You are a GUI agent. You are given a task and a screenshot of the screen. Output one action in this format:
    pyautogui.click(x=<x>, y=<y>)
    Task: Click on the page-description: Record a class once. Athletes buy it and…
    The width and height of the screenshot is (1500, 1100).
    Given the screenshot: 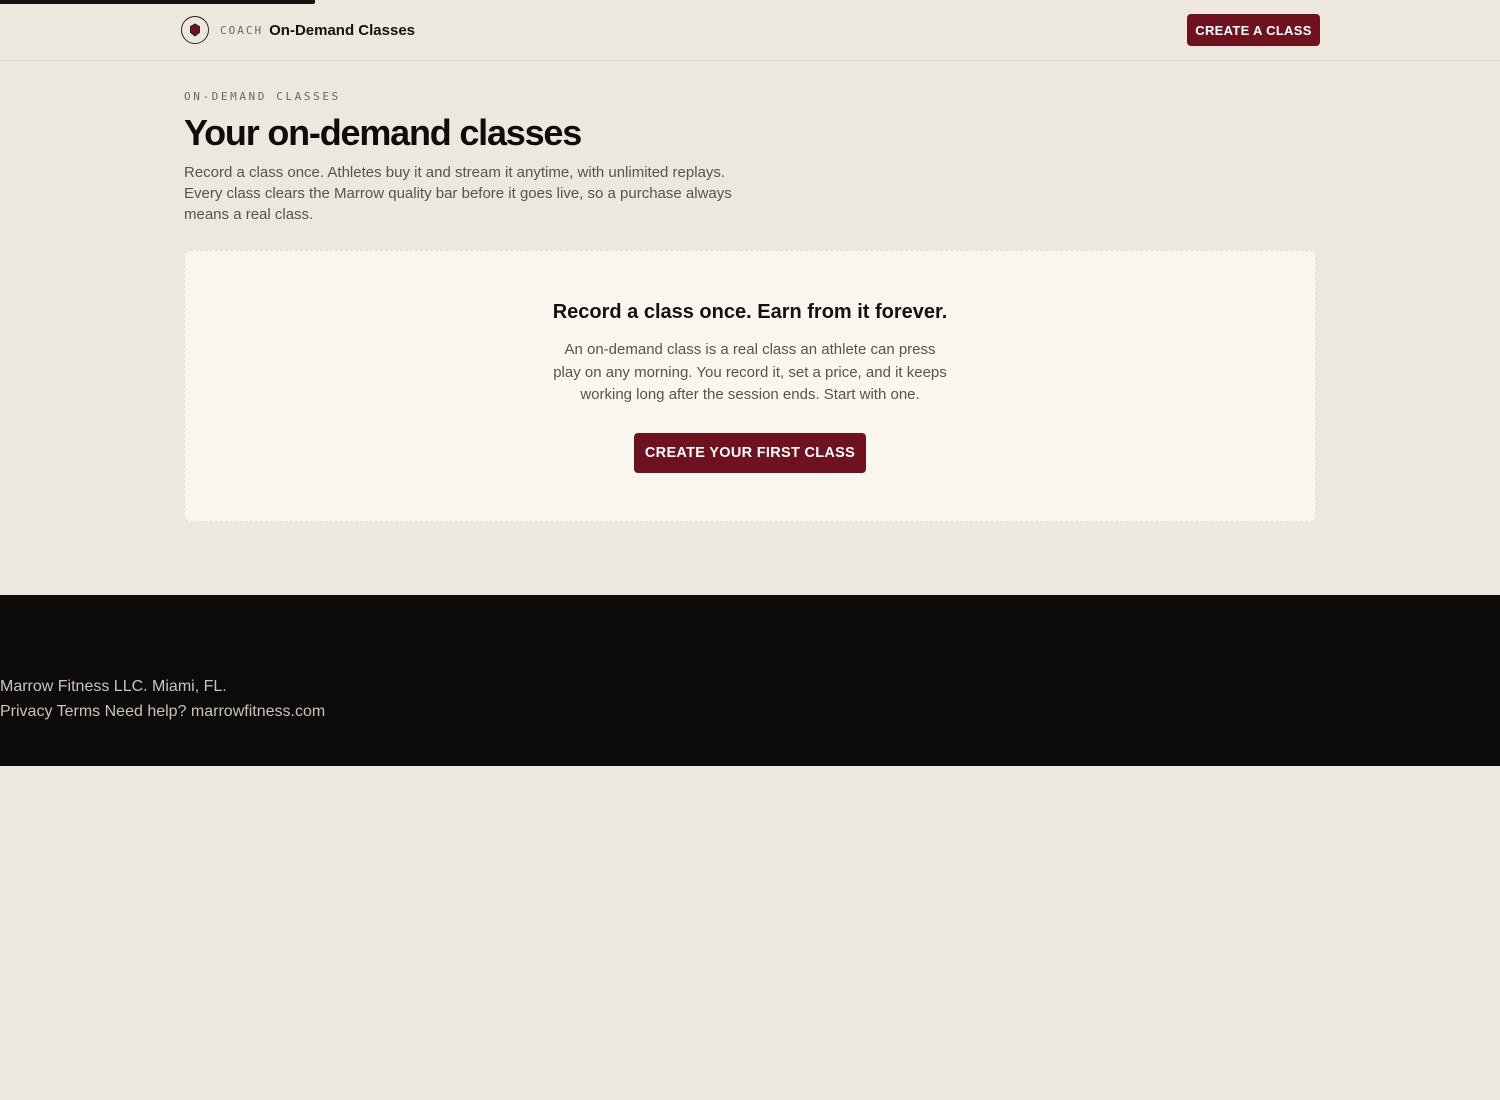 What is the action you would take?
    pyautogui.click(x=458, y=193)
    